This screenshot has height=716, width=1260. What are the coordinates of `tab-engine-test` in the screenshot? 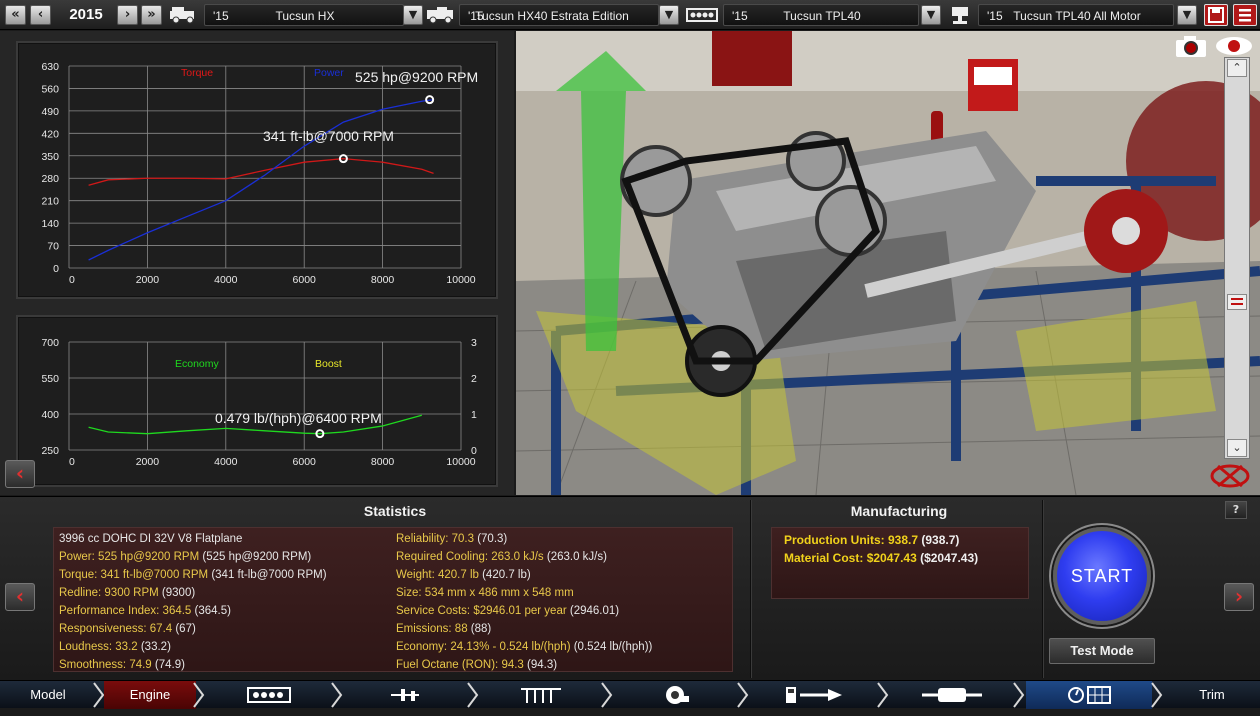 It's located at (1089, 695).